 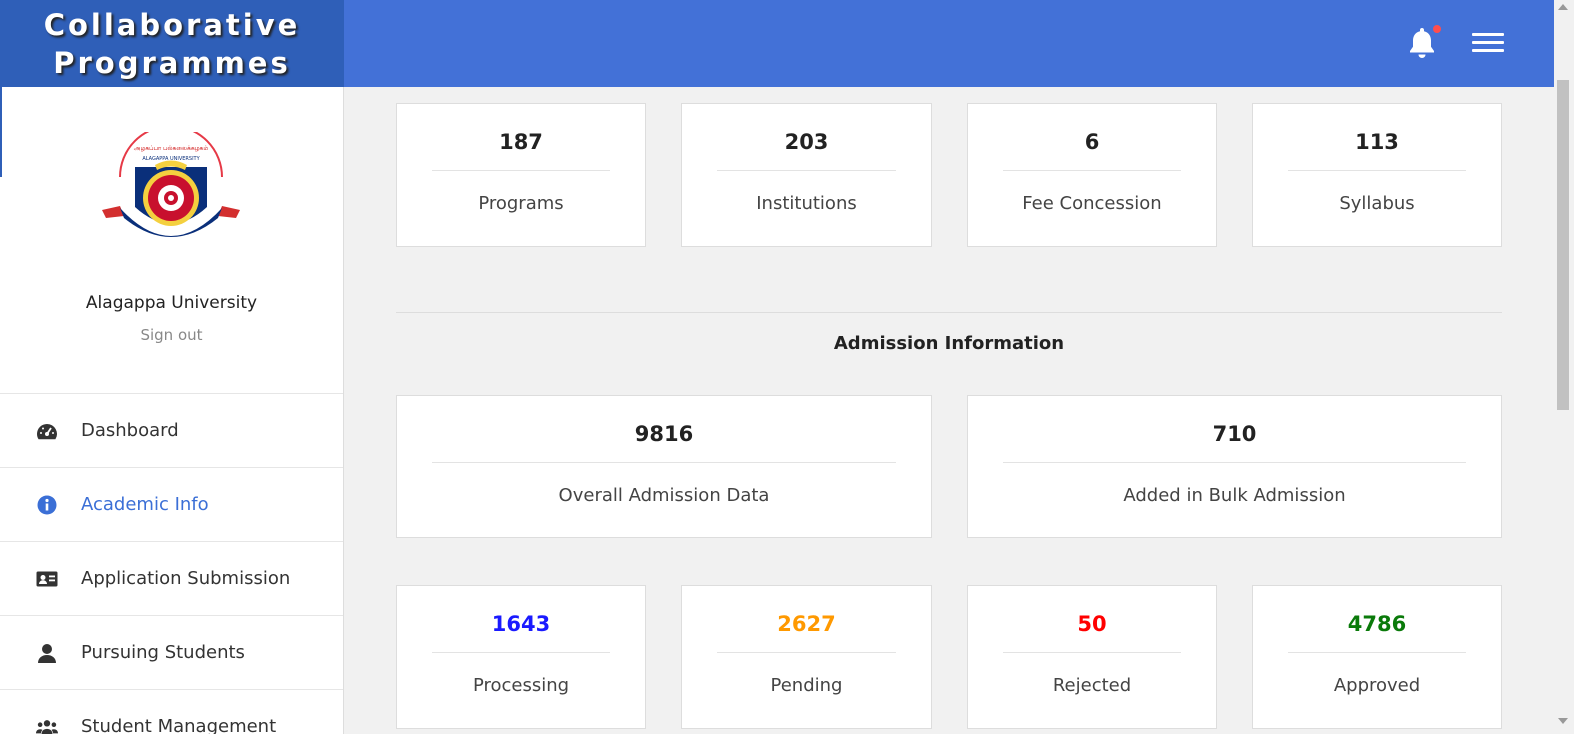 What do you see at coordinates (47, 579) in the screenshot?
I see `id-card-icon` at bounding box center [47, 579].